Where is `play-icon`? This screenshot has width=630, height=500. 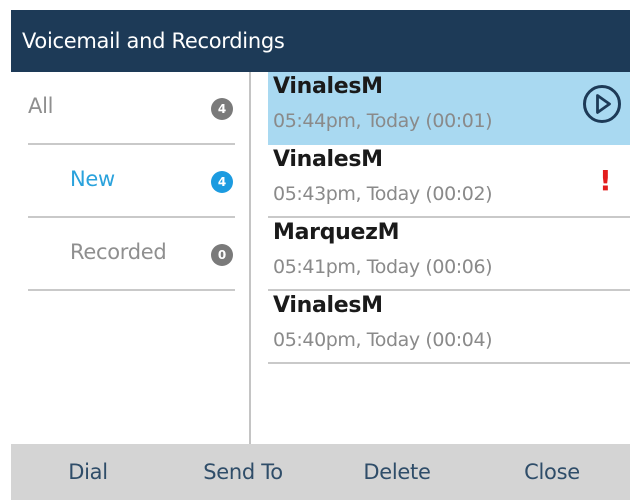
play-icon is located at coordinates (602, 104).